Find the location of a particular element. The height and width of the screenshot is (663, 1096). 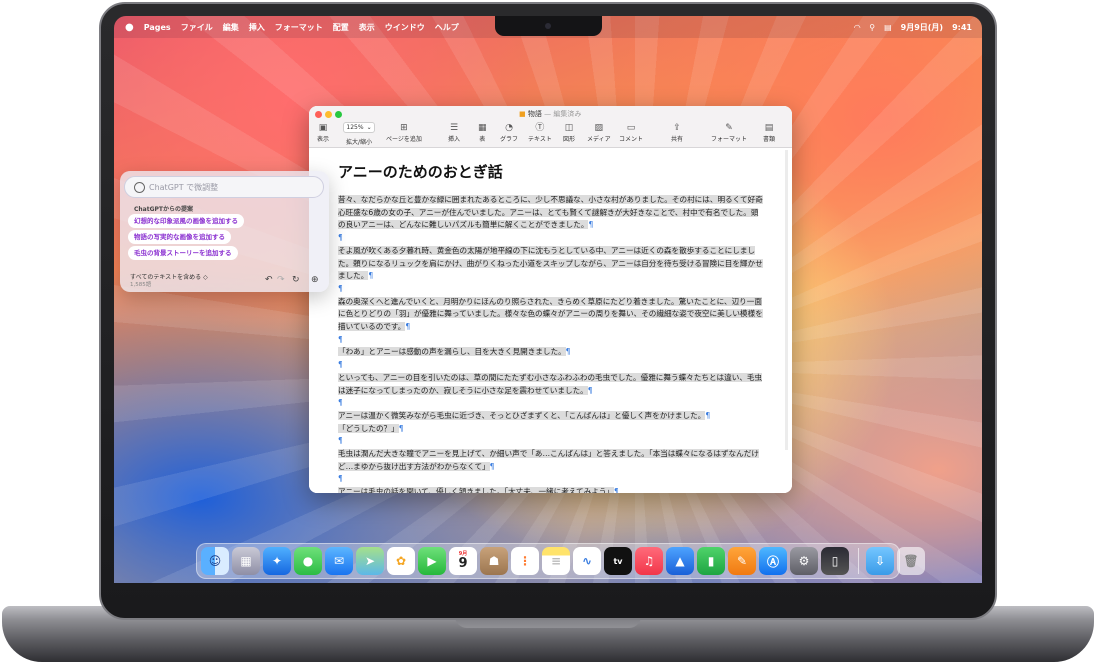

tv-icon: tv is located at coordinates (618, 561).